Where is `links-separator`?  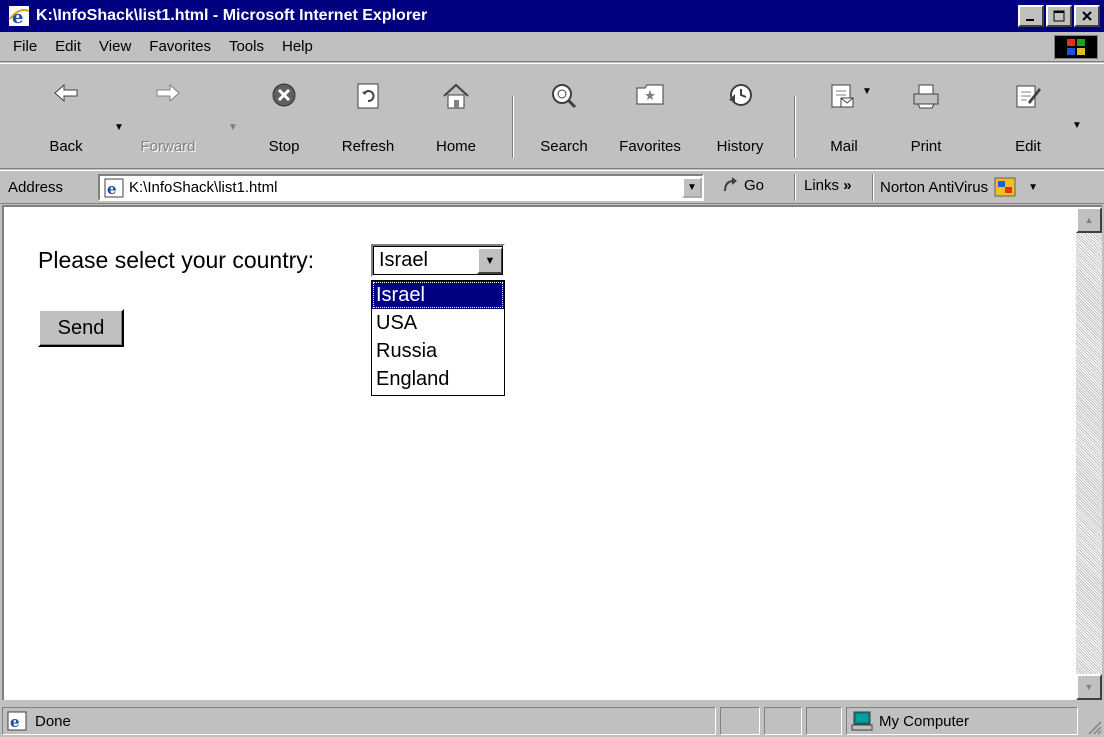
links-separator is located at coordinates (873, 187).